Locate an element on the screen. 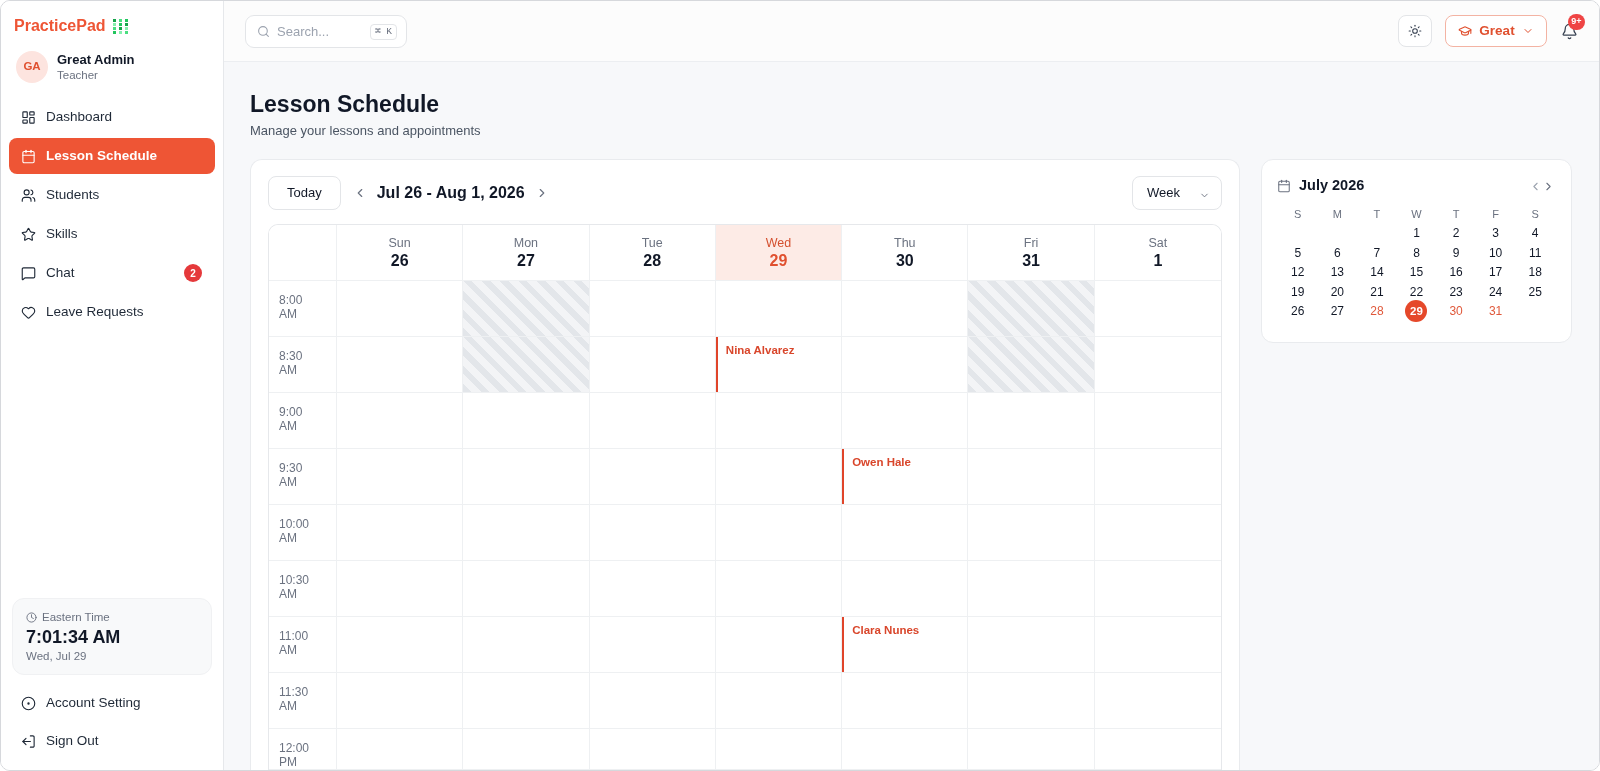  time-label: 9:00 AM is located at coordinates (291, 419).